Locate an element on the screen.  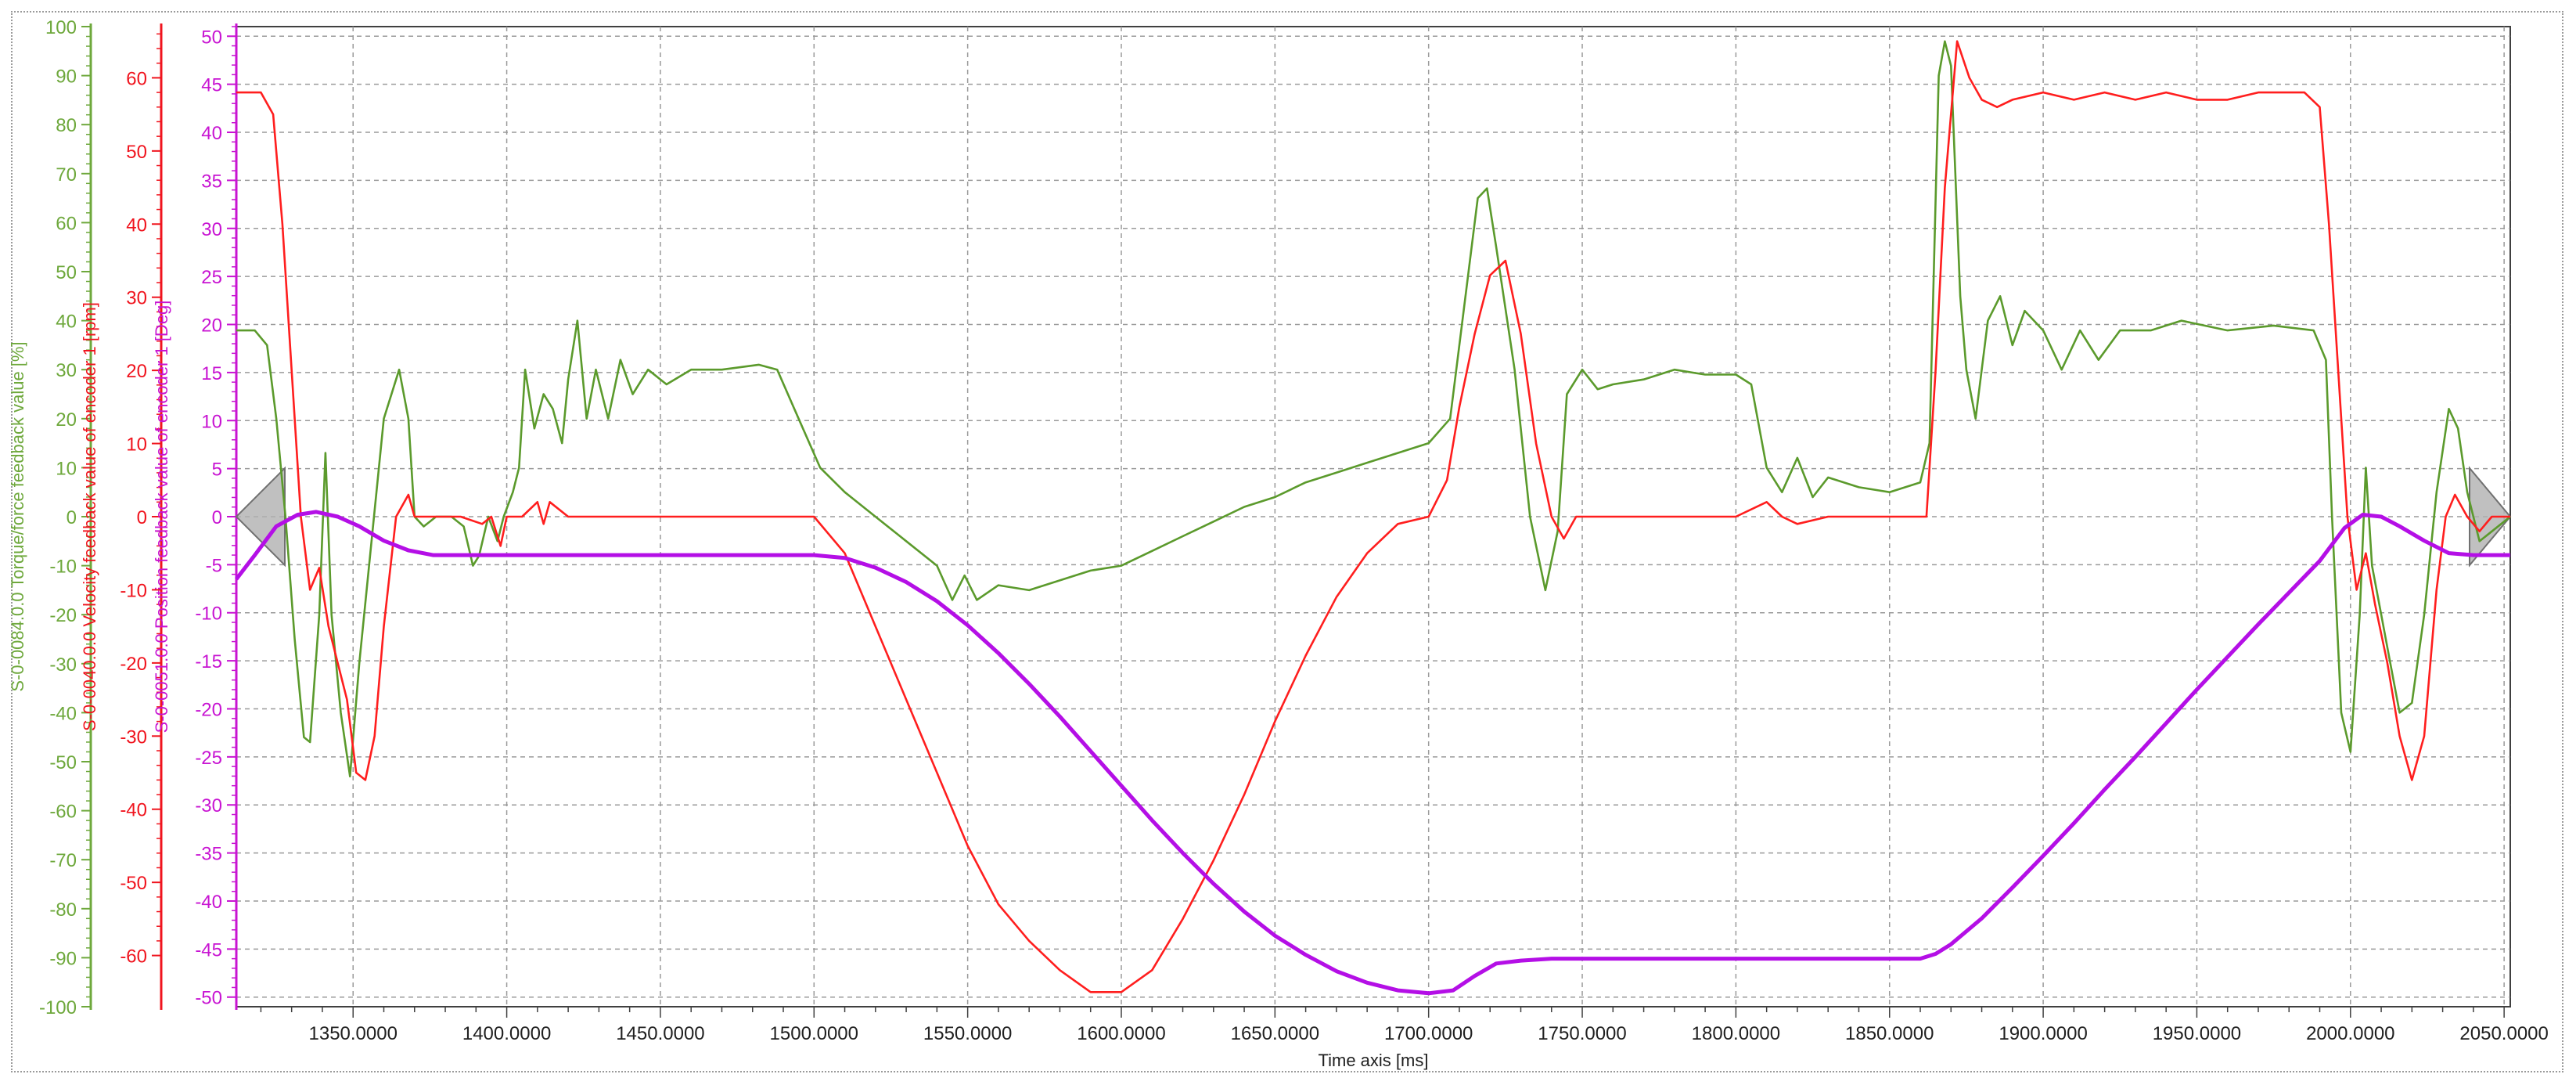
y-tick-label-position: 10 is located at coordinates (212, 421).